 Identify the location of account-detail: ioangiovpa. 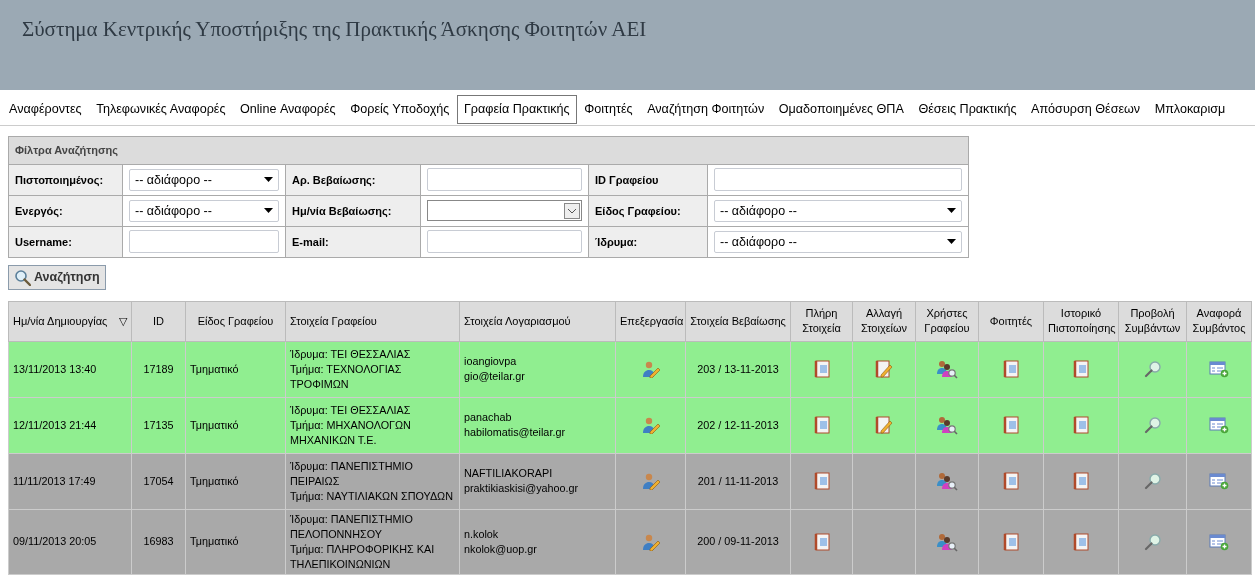
(491, 362).